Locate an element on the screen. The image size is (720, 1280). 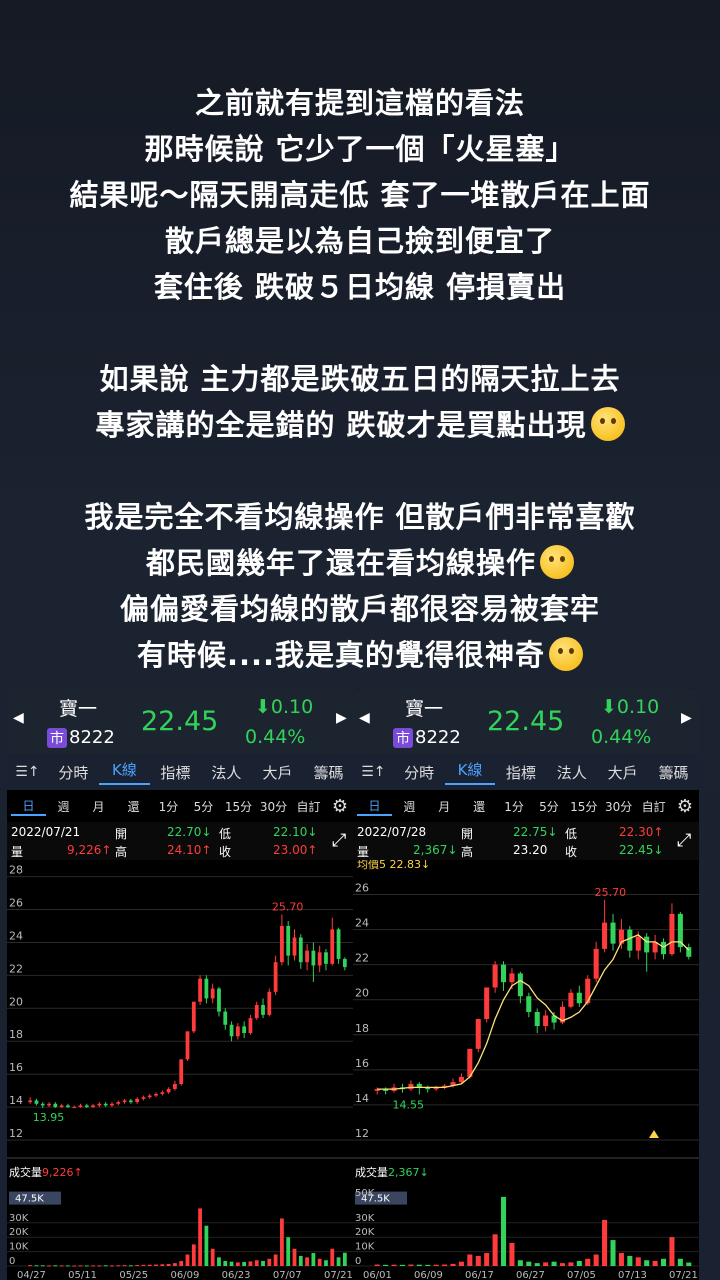
caption-text: 如果說 主力都是跌破五日的隔天拉上去 is located at coordinates (360, 379).